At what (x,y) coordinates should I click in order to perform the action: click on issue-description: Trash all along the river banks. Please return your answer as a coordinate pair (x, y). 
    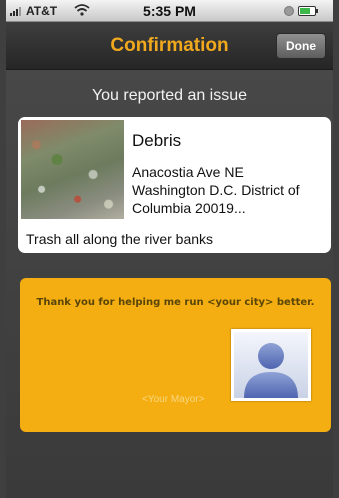
    Looking at the image, I should click on (120, 239).